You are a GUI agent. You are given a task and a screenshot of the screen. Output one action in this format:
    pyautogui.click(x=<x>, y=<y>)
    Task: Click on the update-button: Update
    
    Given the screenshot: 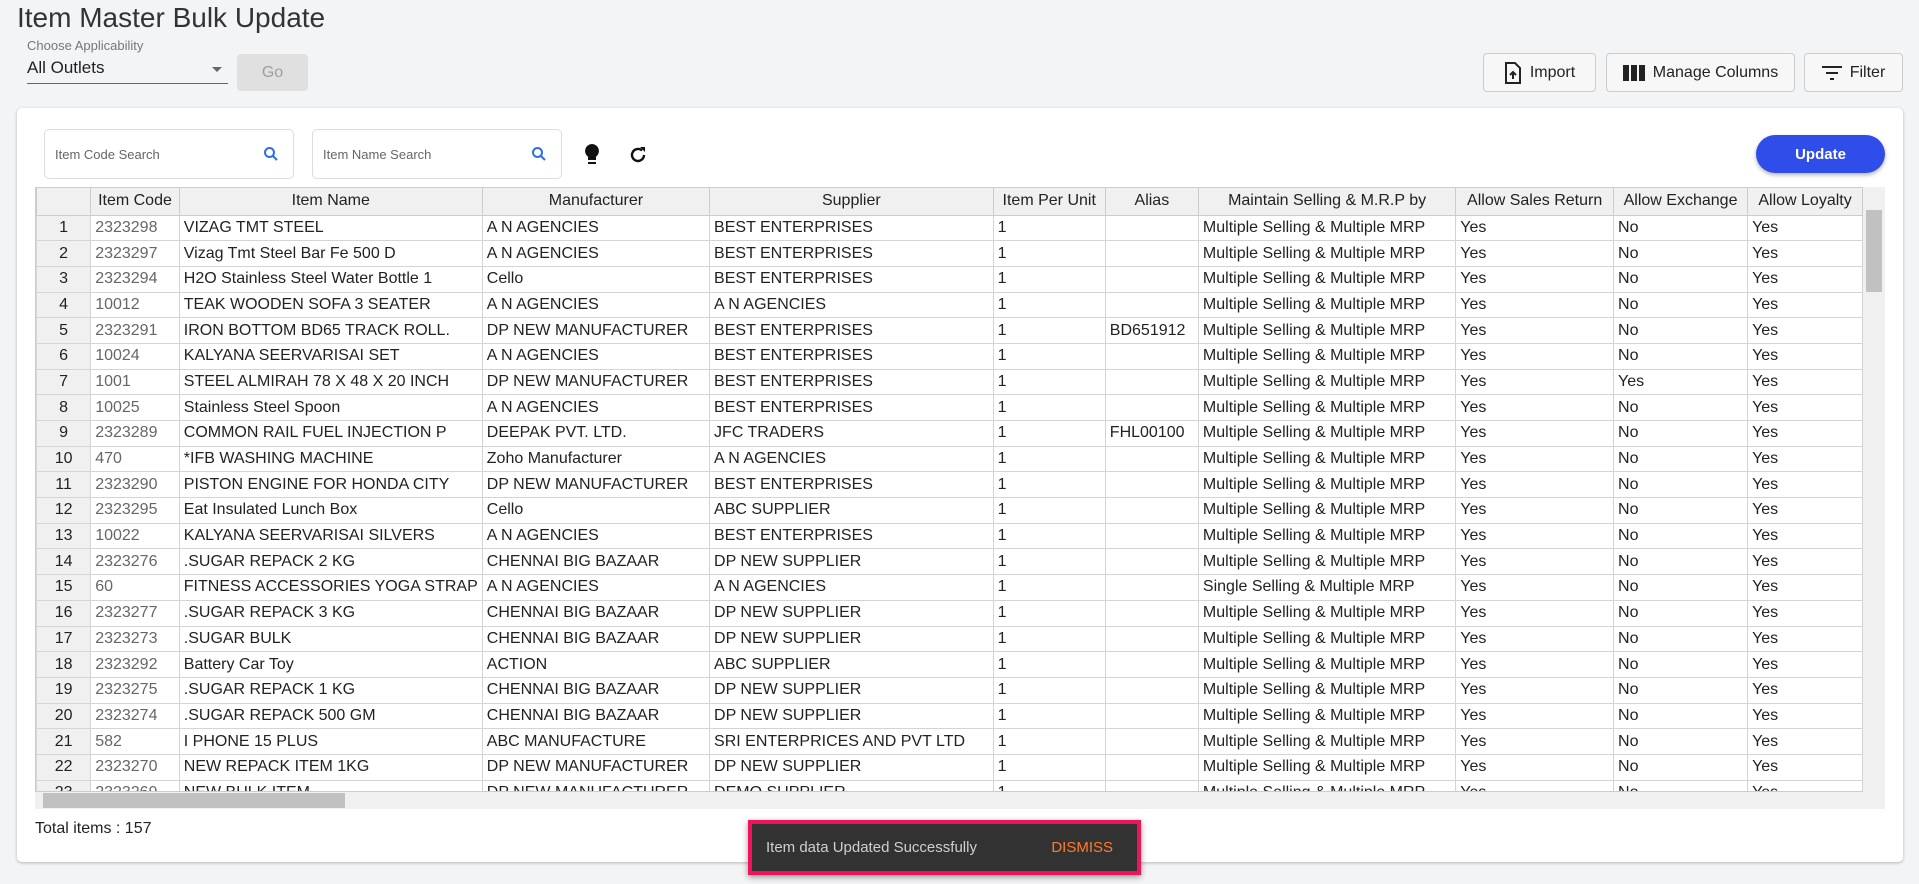 What is the action you would take?
    pyautogui.click(x=1820, y=154)
    